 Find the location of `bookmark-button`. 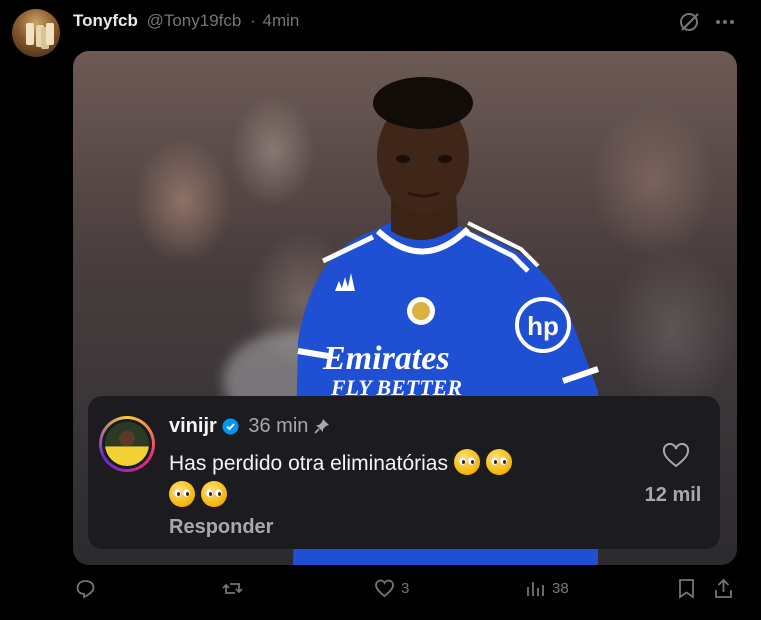

bookmark-button is located at coordinates (686, 588).